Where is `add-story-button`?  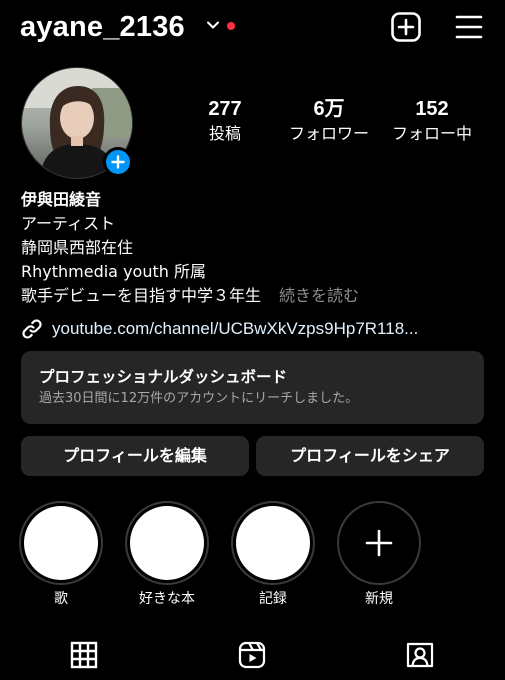 add-story-button is located at coordinates (118, 162).